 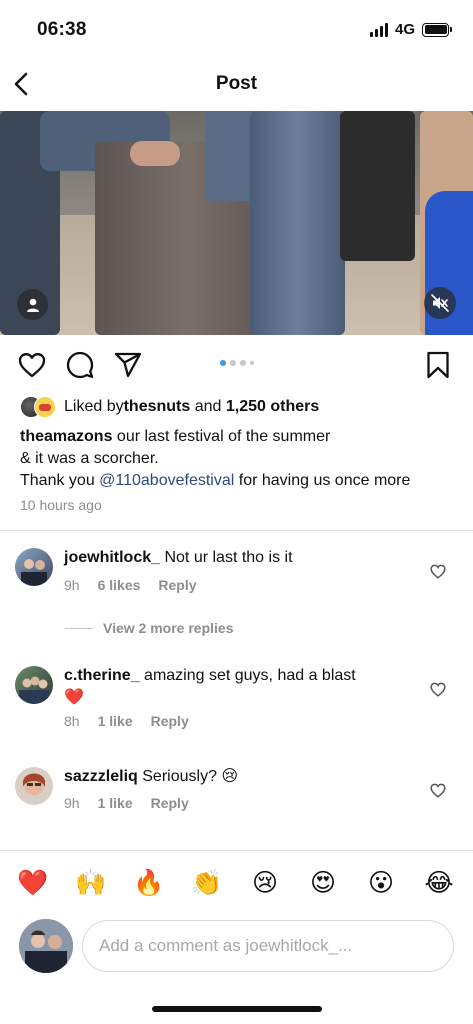 I want to click on likes-middle: and, so click(x=208, y=406).